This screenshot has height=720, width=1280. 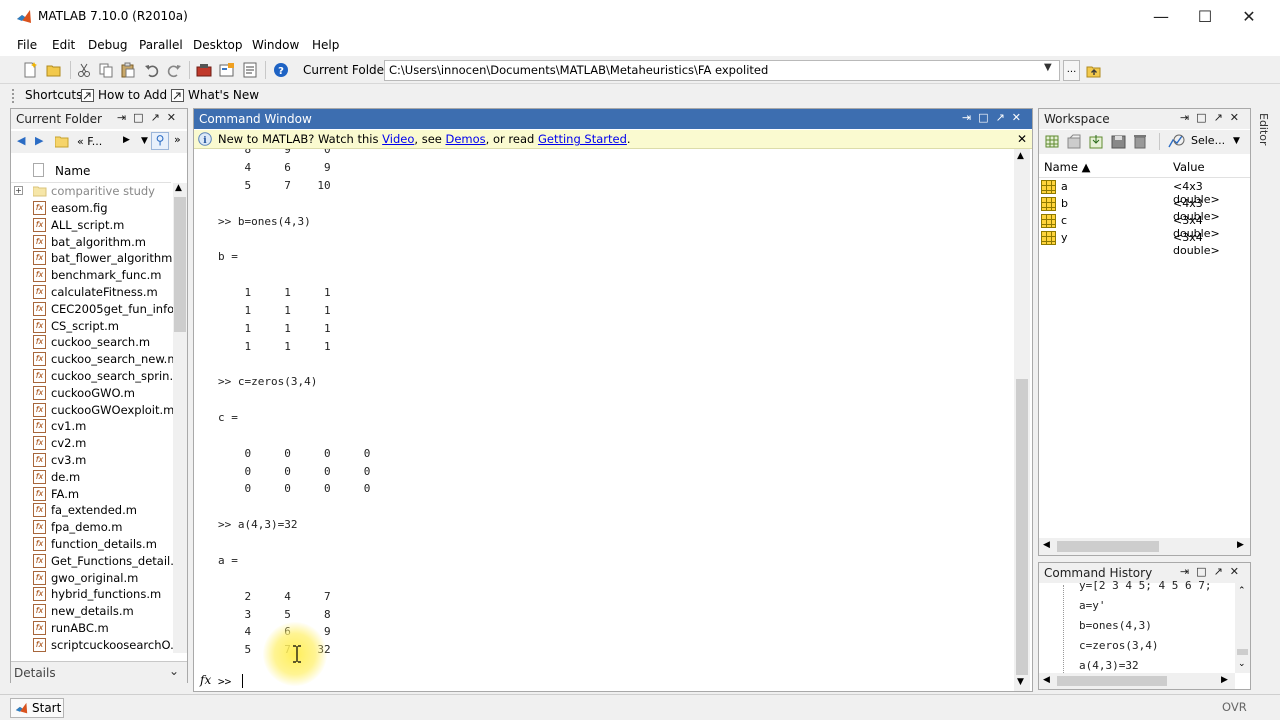 What do you see at coordinates (1242, 664) in the screenshot?
I see `scroll-down-icon: ⌄` at bounding box center [1242, 664].